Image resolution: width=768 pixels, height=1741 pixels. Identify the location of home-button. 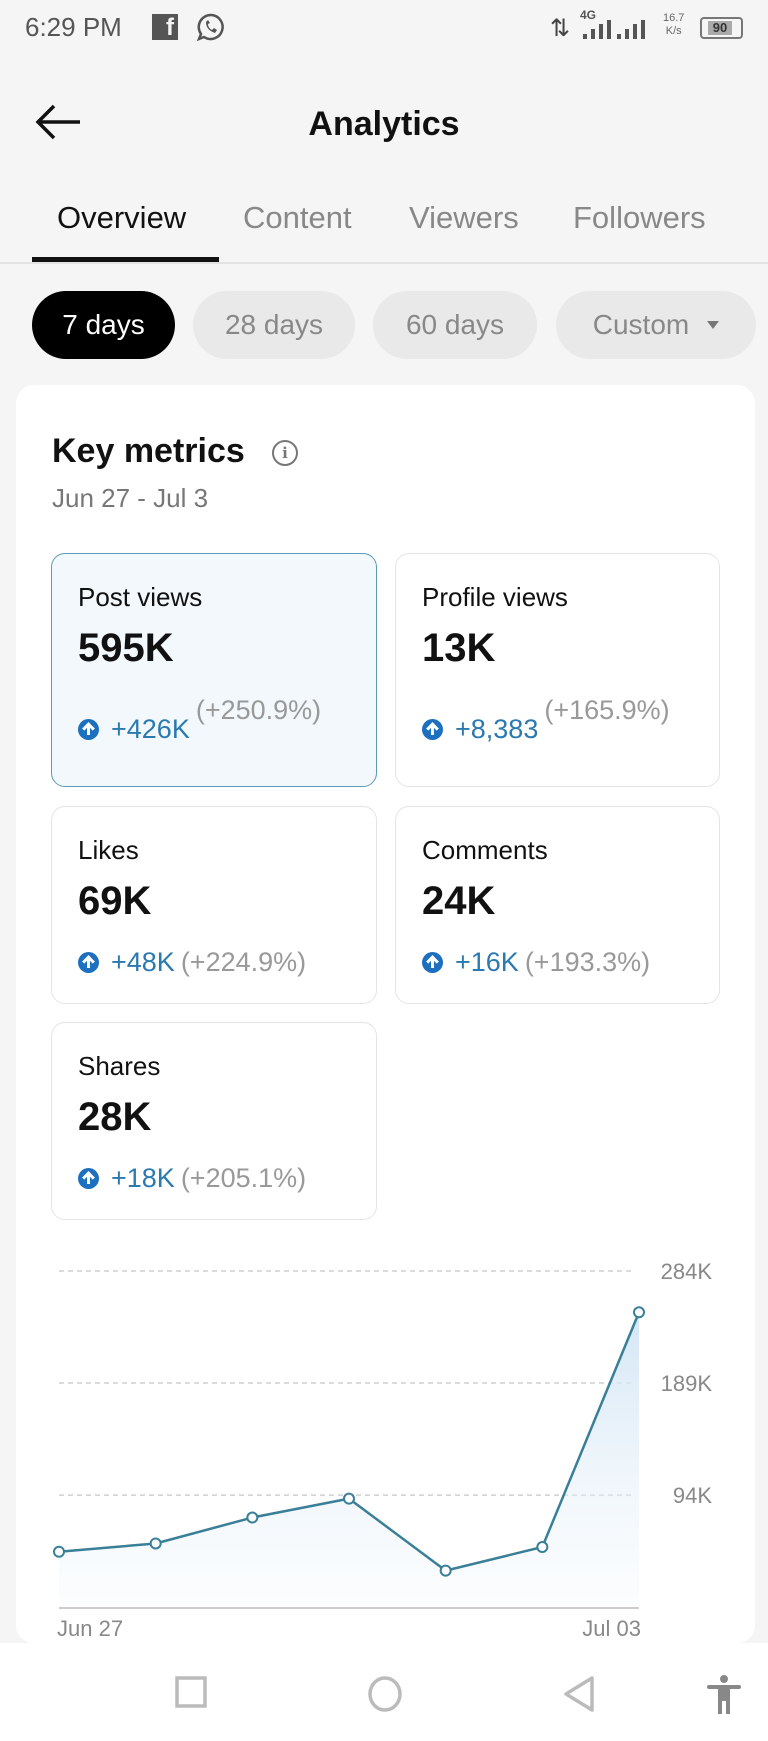
(385, 1694).